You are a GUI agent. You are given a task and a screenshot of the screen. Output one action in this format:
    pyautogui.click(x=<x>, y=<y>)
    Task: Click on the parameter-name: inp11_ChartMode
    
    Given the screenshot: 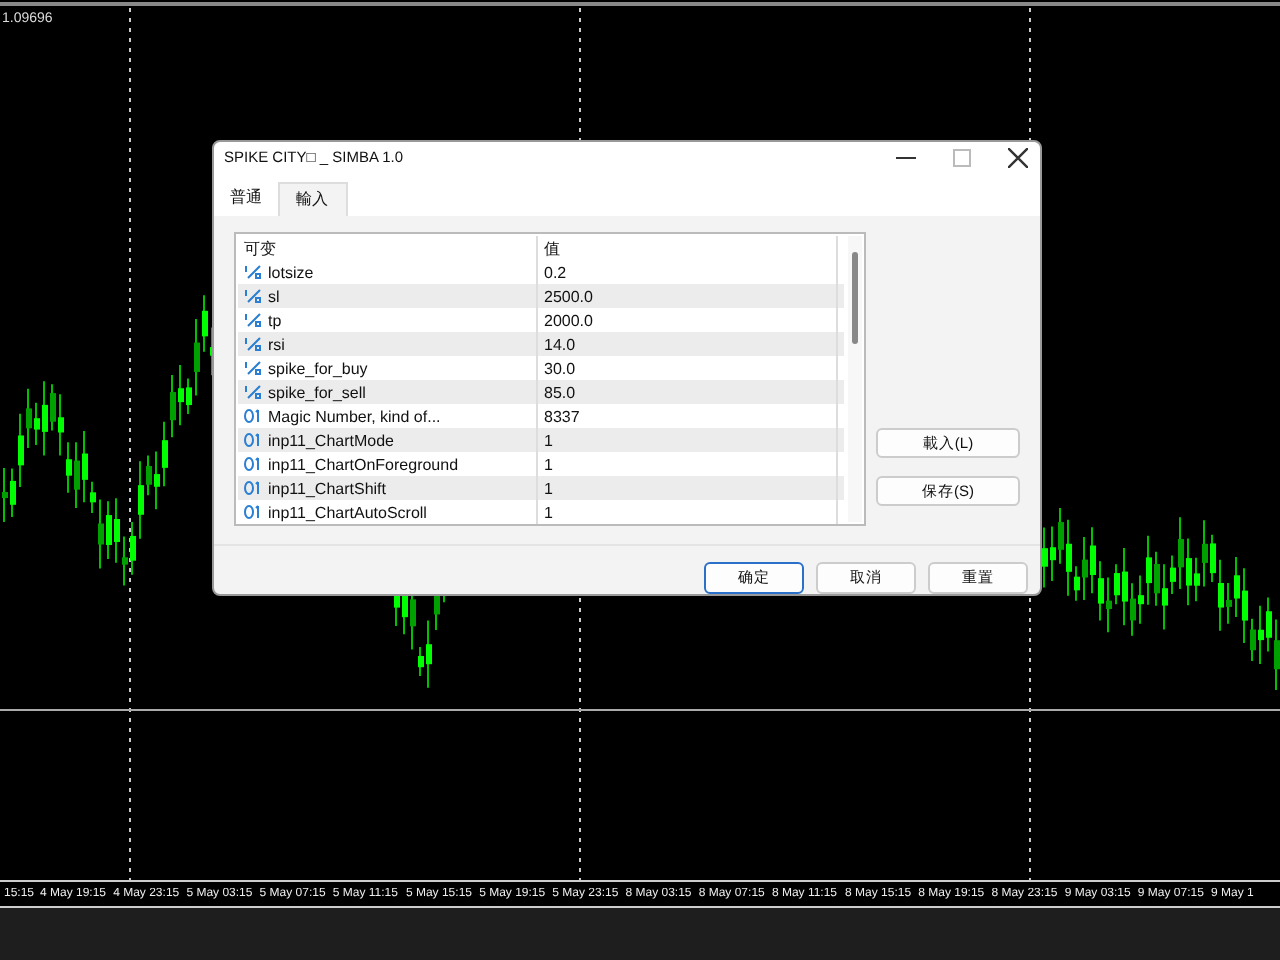 What is the action you would take?
    pyautogui.click(x=331, y=440)
    